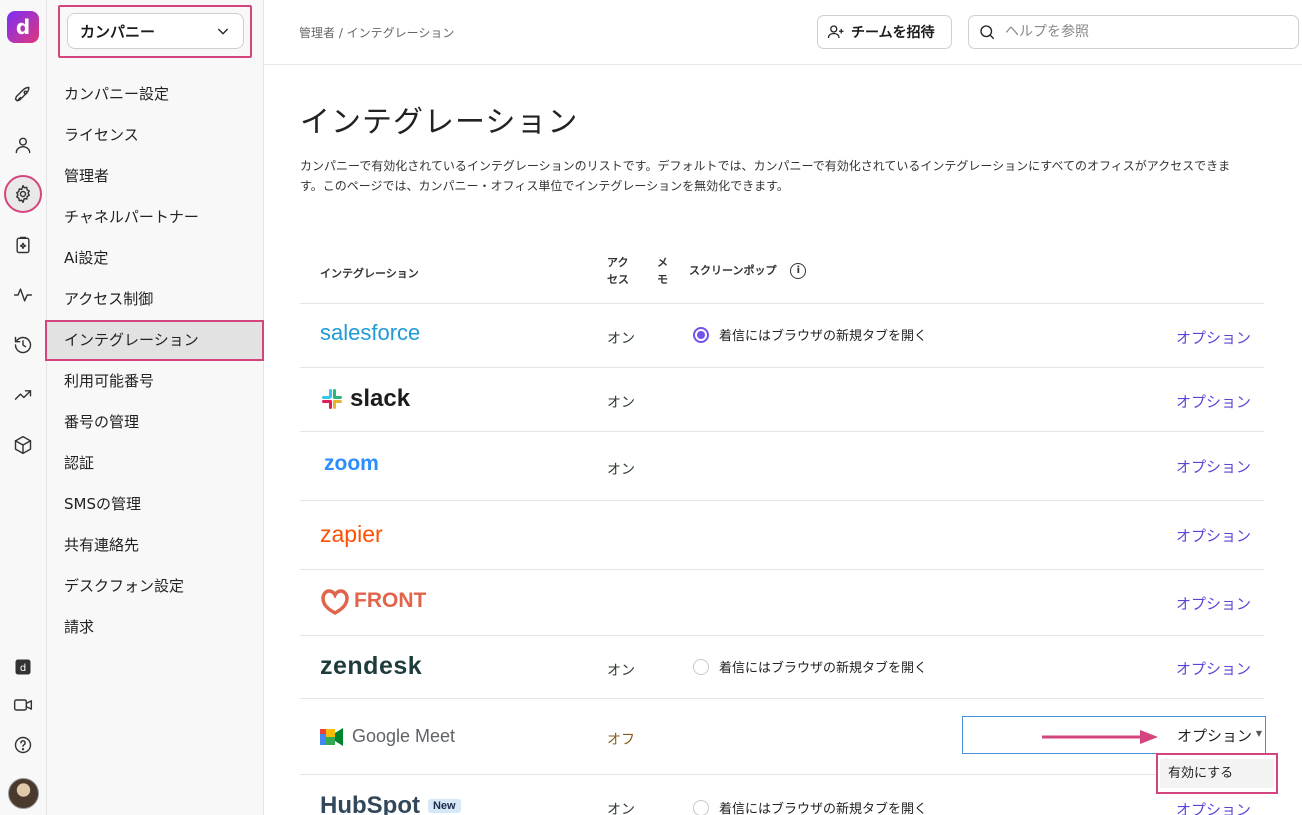  Describe the element at coordinates (782, 794) in the screenshot. I see `table-row: HubSpot New オン 着信にはブラウザの新規タブを開く オプション` at that location.